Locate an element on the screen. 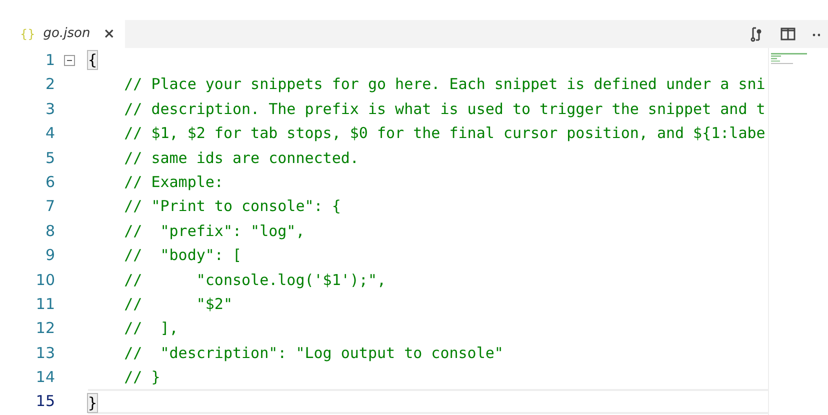 Image resolution: width=828 pixels, height=415 pixels. tab-file-icon: {} is located at coordinates (28, 34).